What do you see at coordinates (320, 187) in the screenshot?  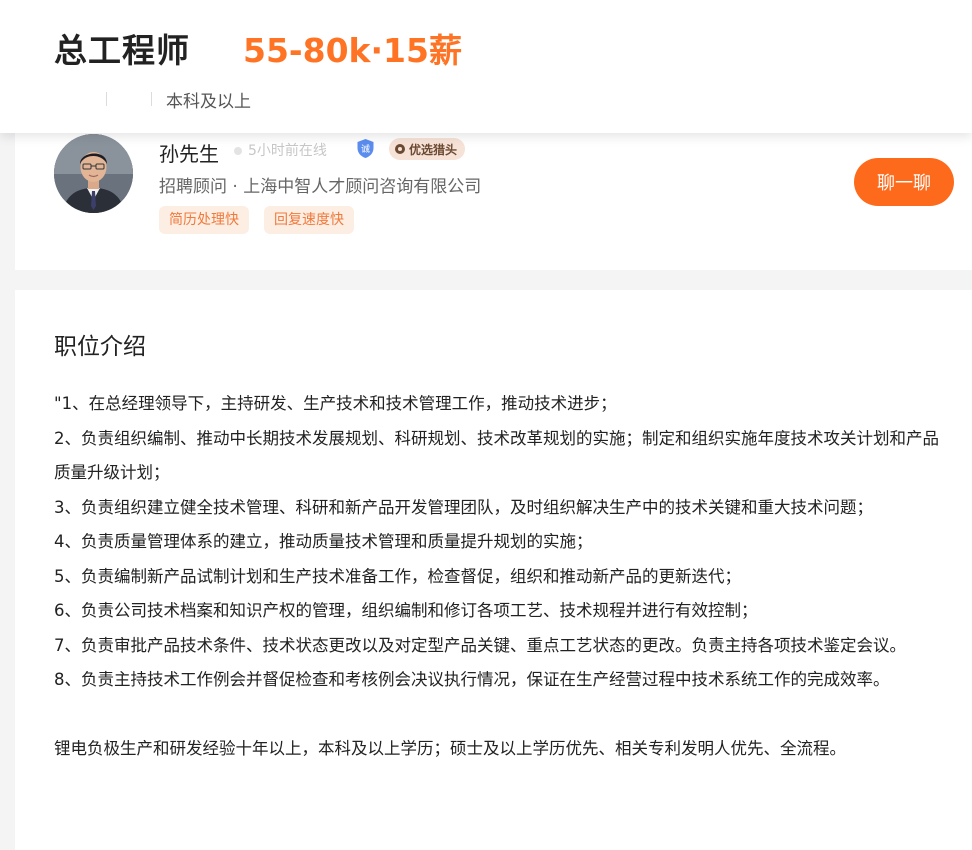 I see `recruiter-role-company: 招聘顾问 · 上海中智人才顾问咨询有限公司` at bounding box center [320, 187].